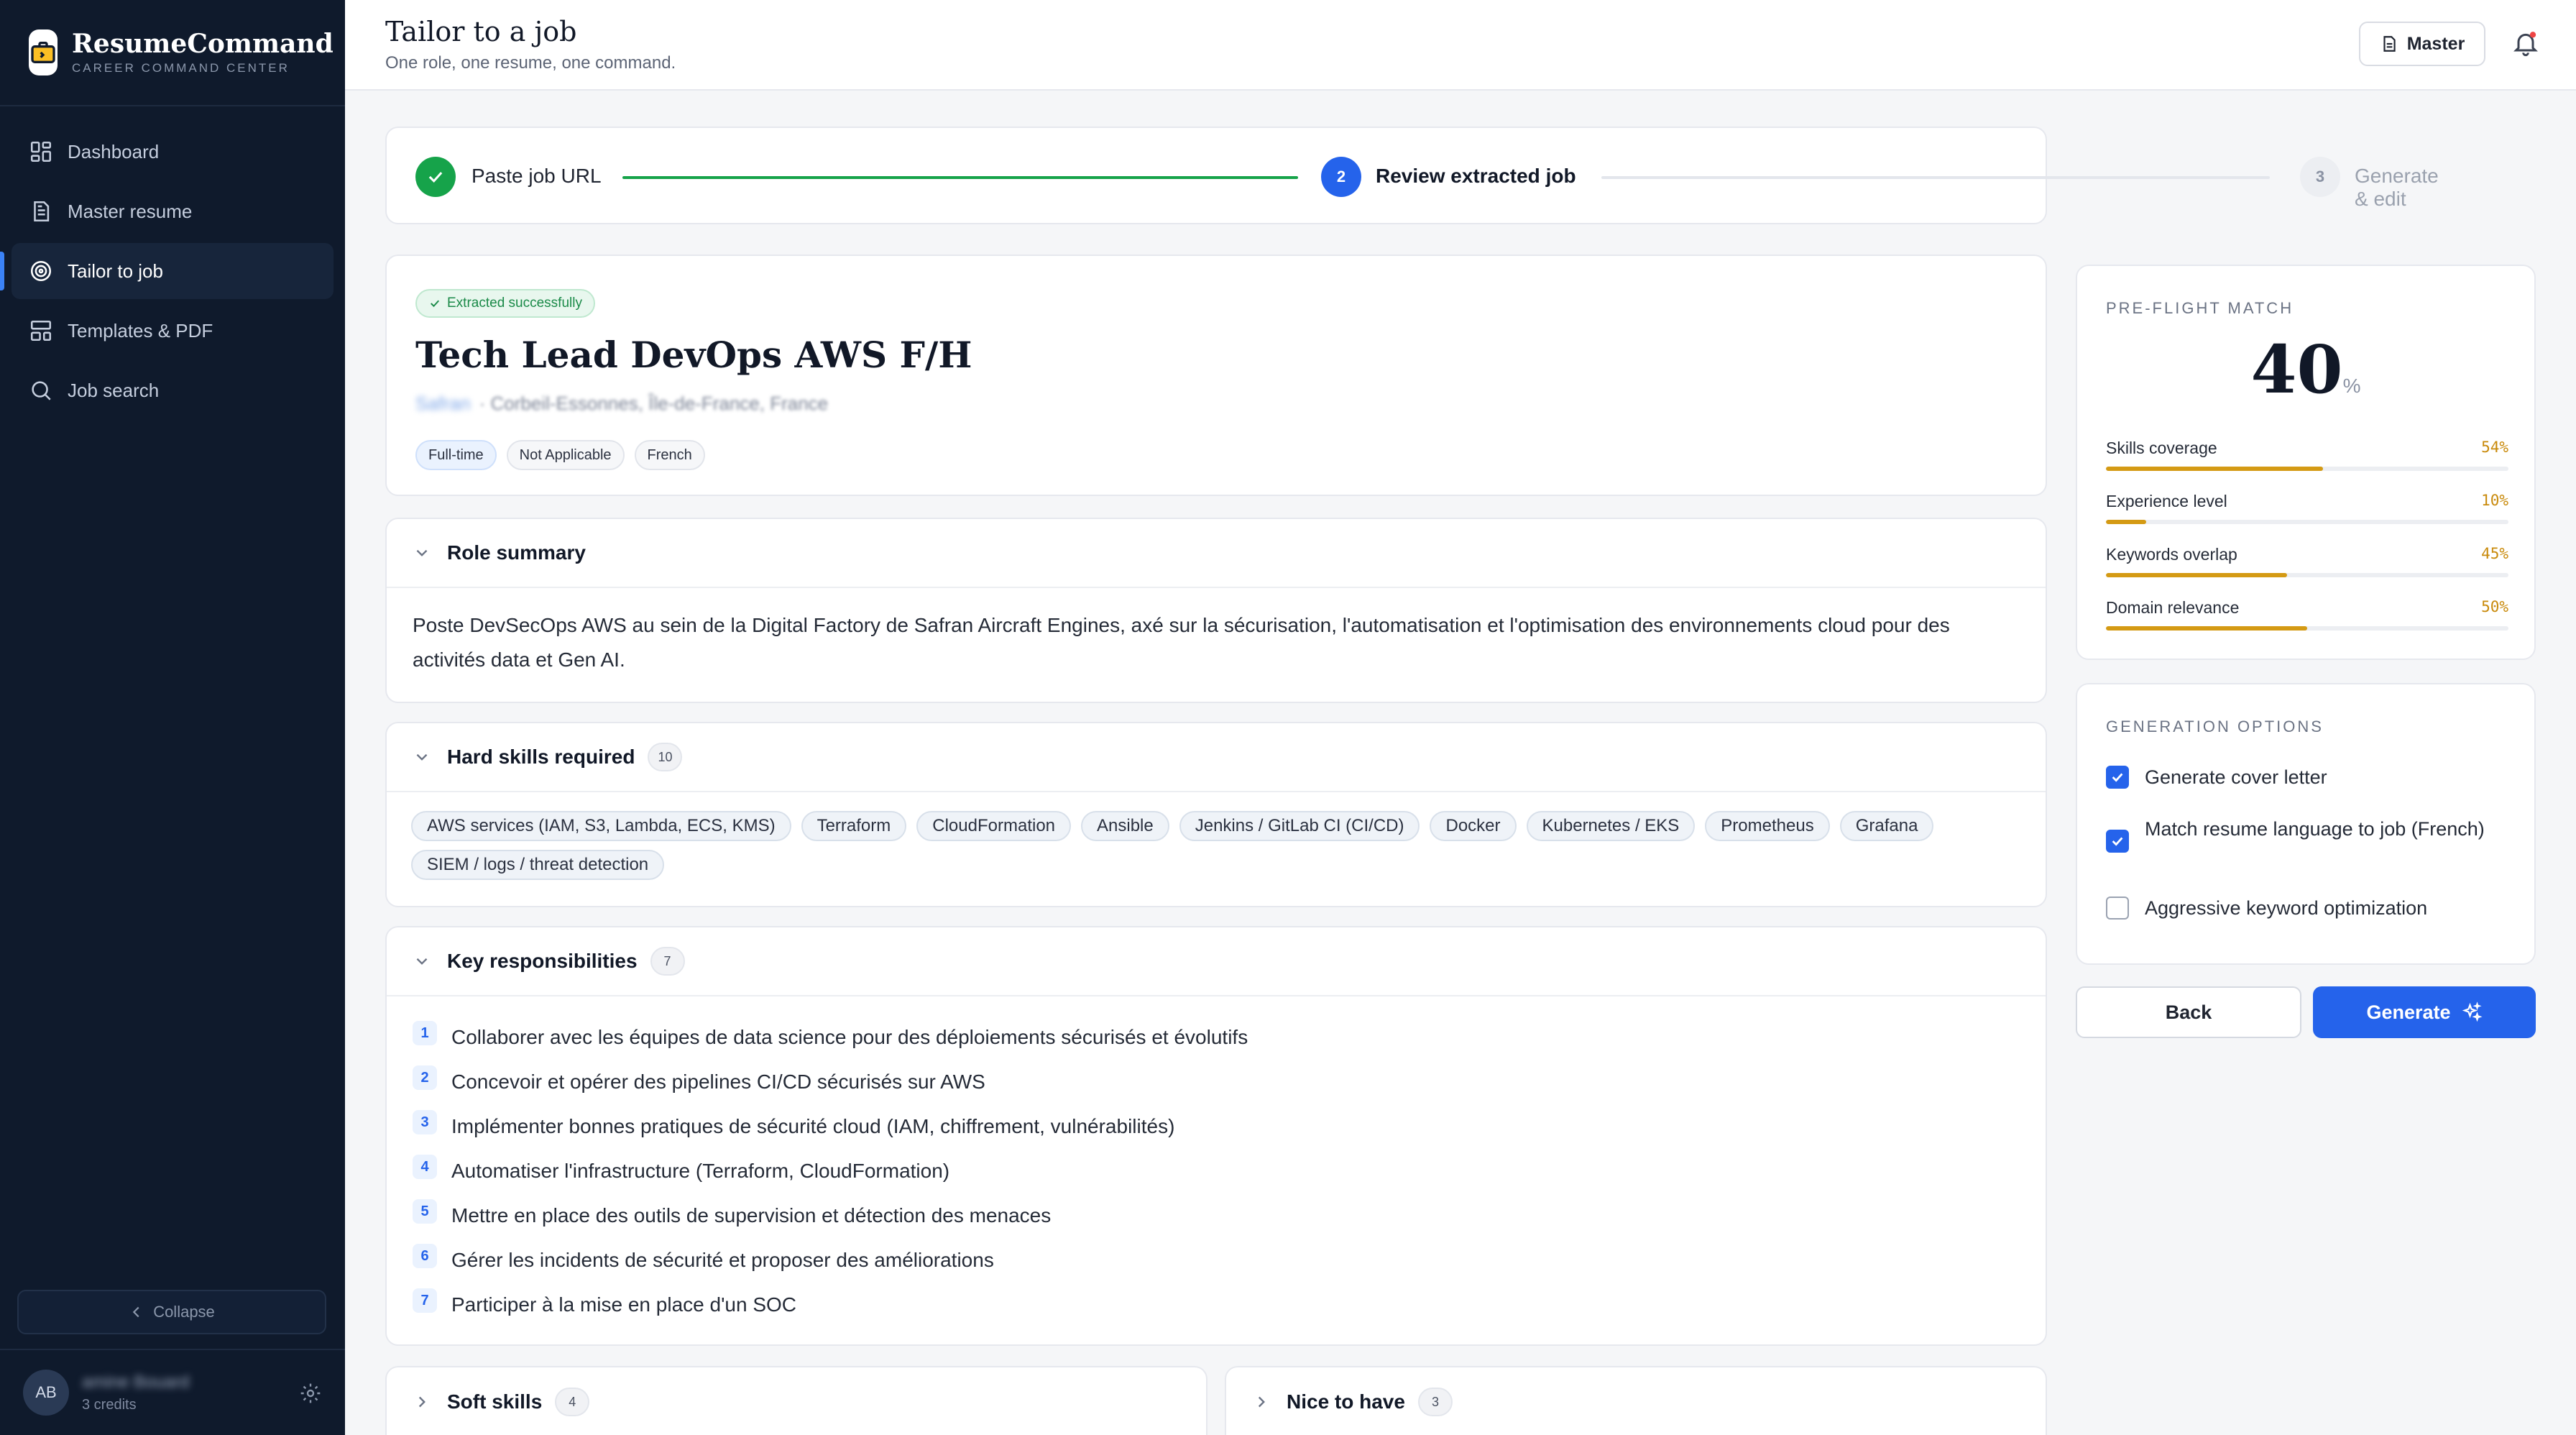 The image size is (2576, 1435). What do you see at coordinates (1767, 826) in the screenshot?
I see `skill-chip: Prometheus` at bounding box center [1767, 826].